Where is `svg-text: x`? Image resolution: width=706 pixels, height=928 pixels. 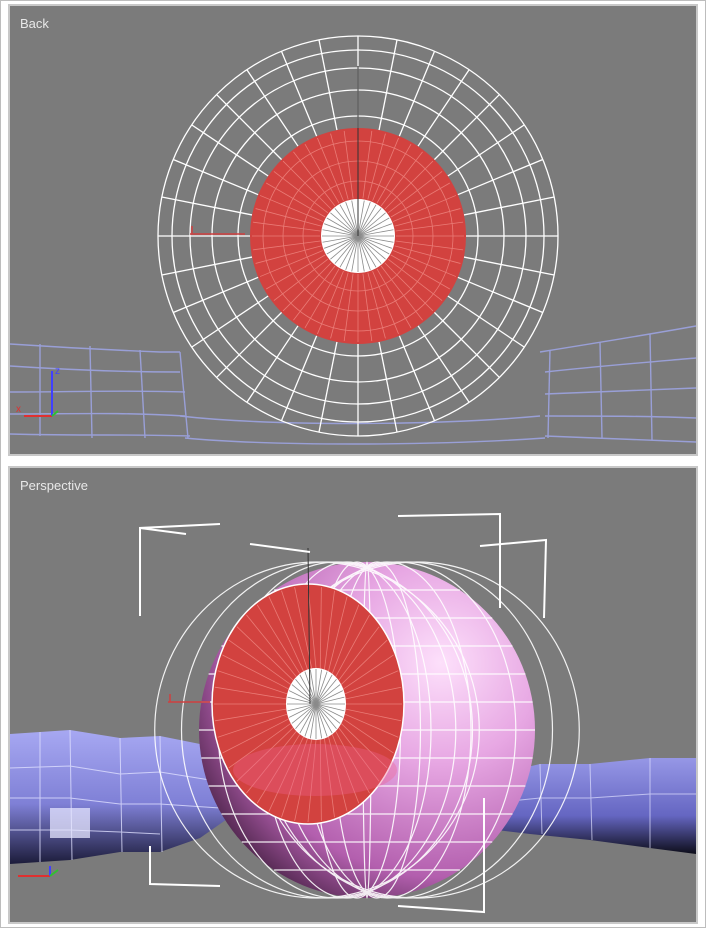
svg-text: x is located at coordinates (18, 409).